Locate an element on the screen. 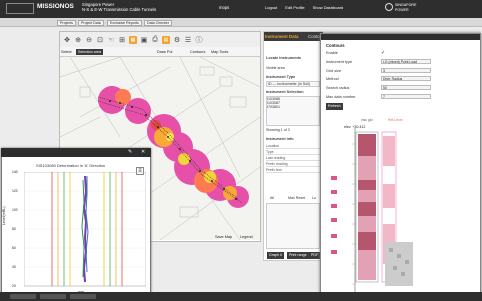 The height and width of the screenshot is (301, 482). print-icon: ⎙ is located at coordinates (155, 40).